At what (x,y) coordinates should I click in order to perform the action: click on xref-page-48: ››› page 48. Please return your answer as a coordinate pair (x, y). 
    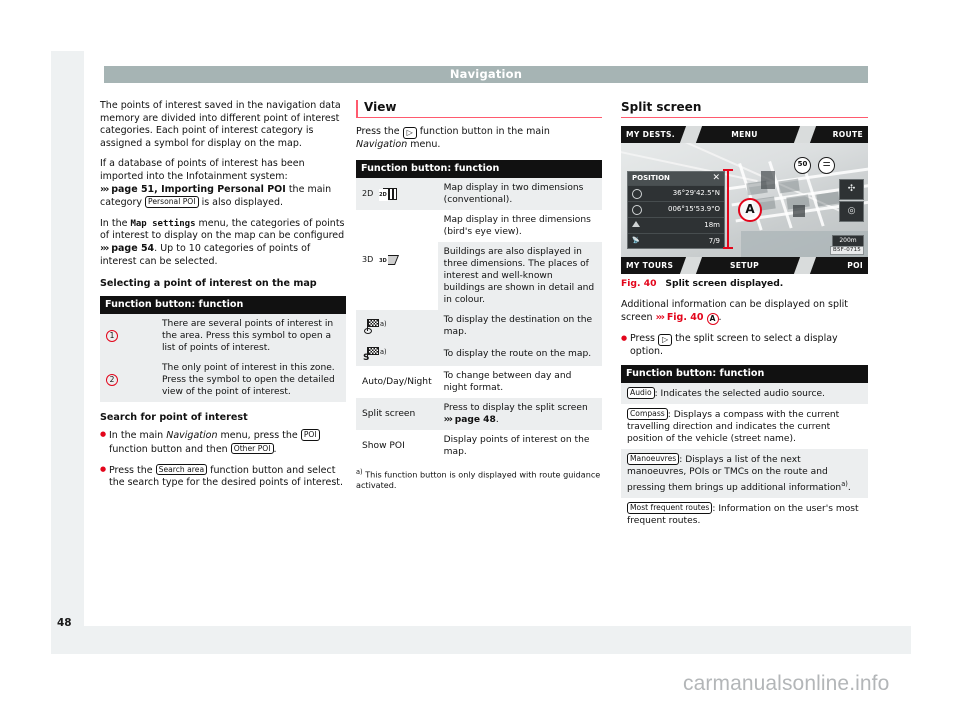
    Looking at the image, I should click on (470, 419).